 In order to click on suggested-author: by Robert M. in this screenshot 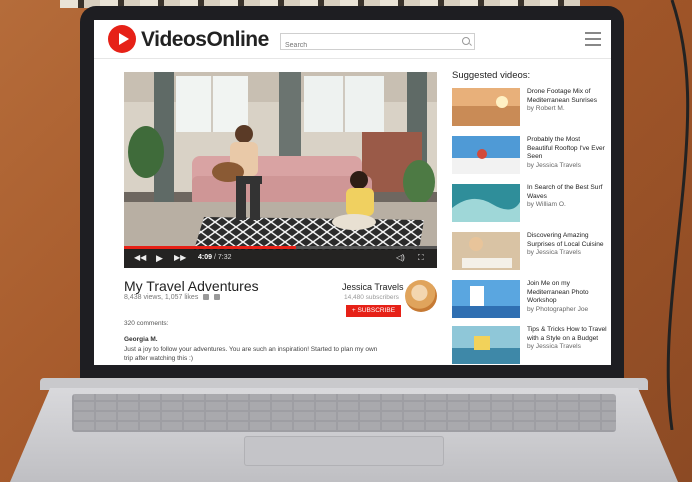, I will do `click(546, 108)`.